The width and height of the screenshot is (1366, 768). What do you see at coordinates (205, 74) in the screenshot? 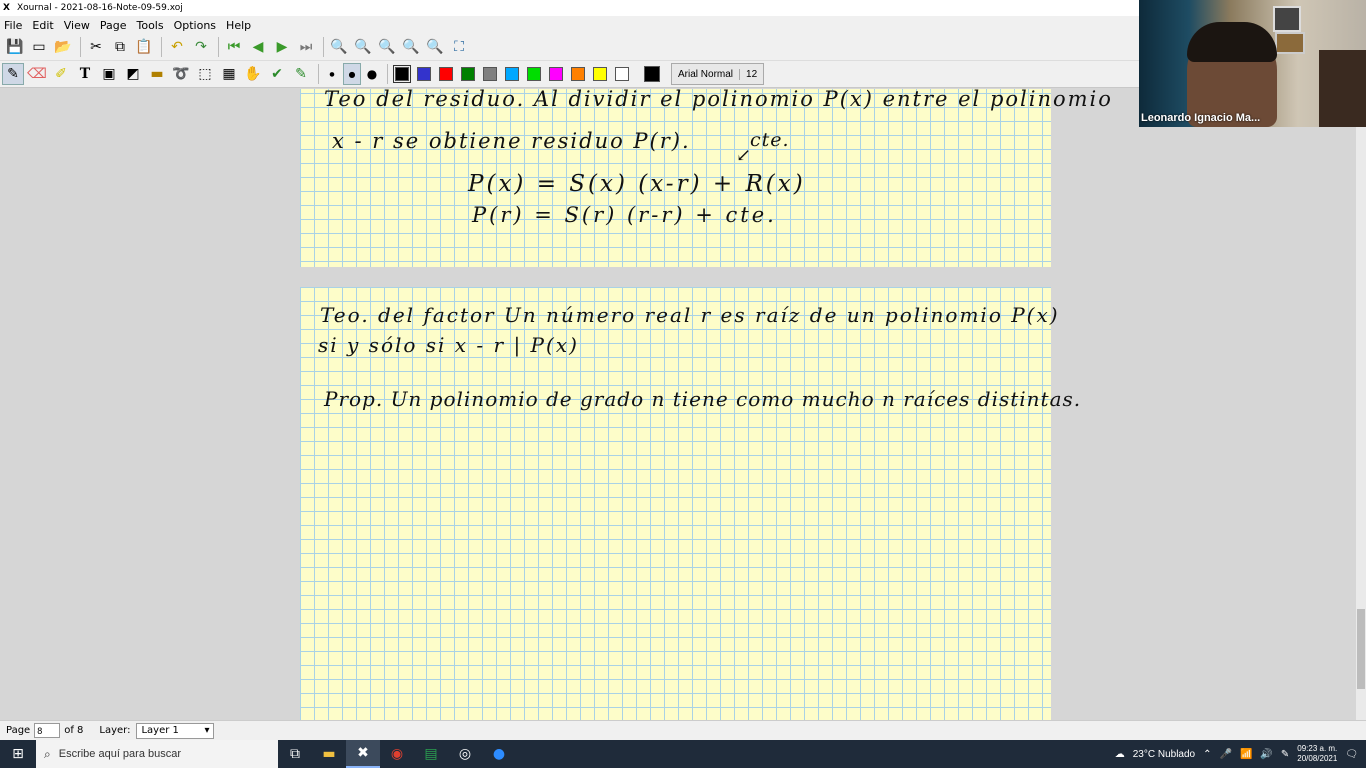
I see `rect-select-icon: ⬚` at bounding box center [205, 74].